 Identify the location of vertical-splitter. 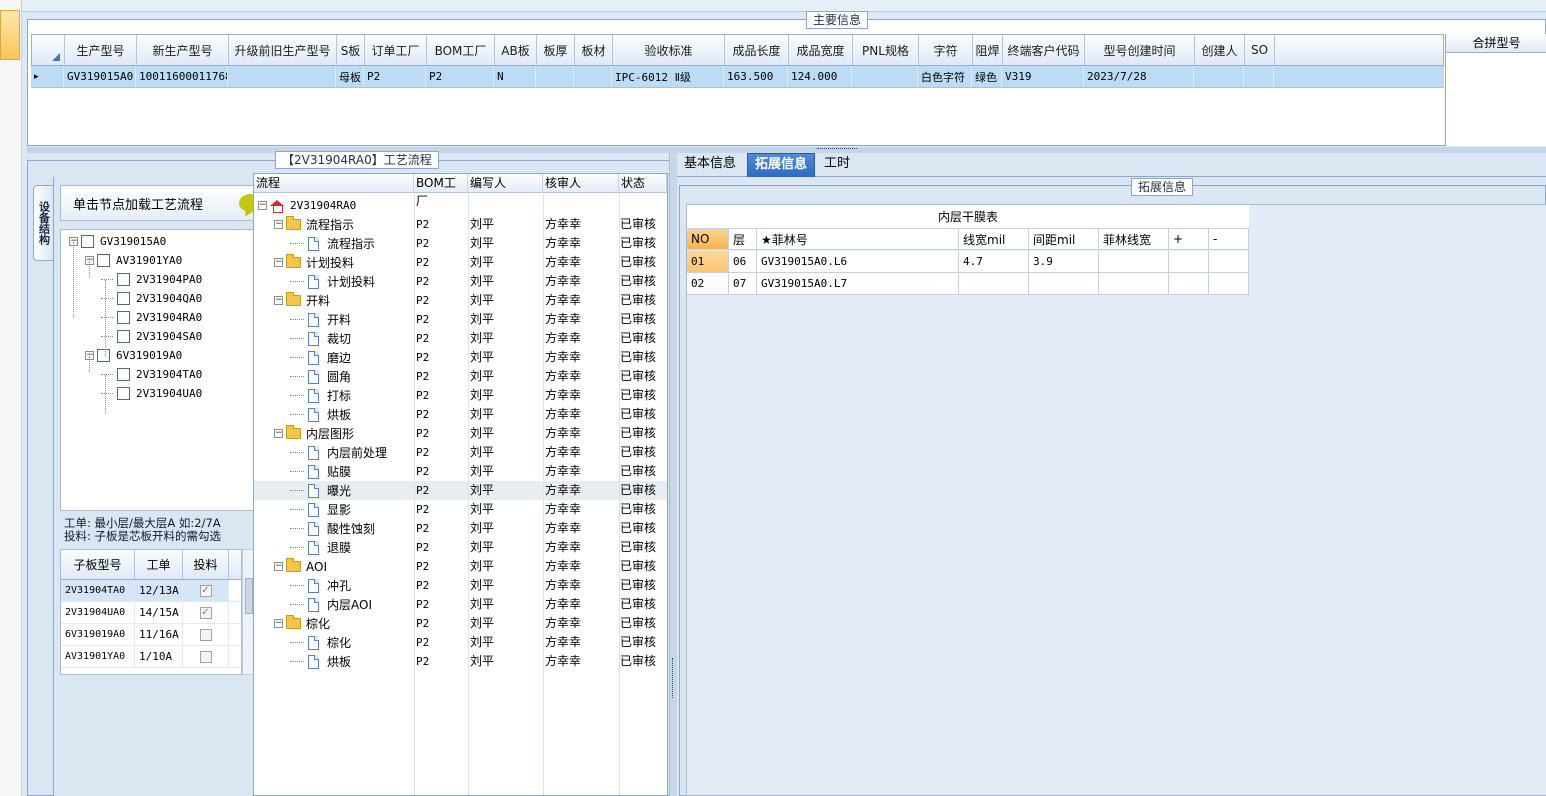
(673, 474).